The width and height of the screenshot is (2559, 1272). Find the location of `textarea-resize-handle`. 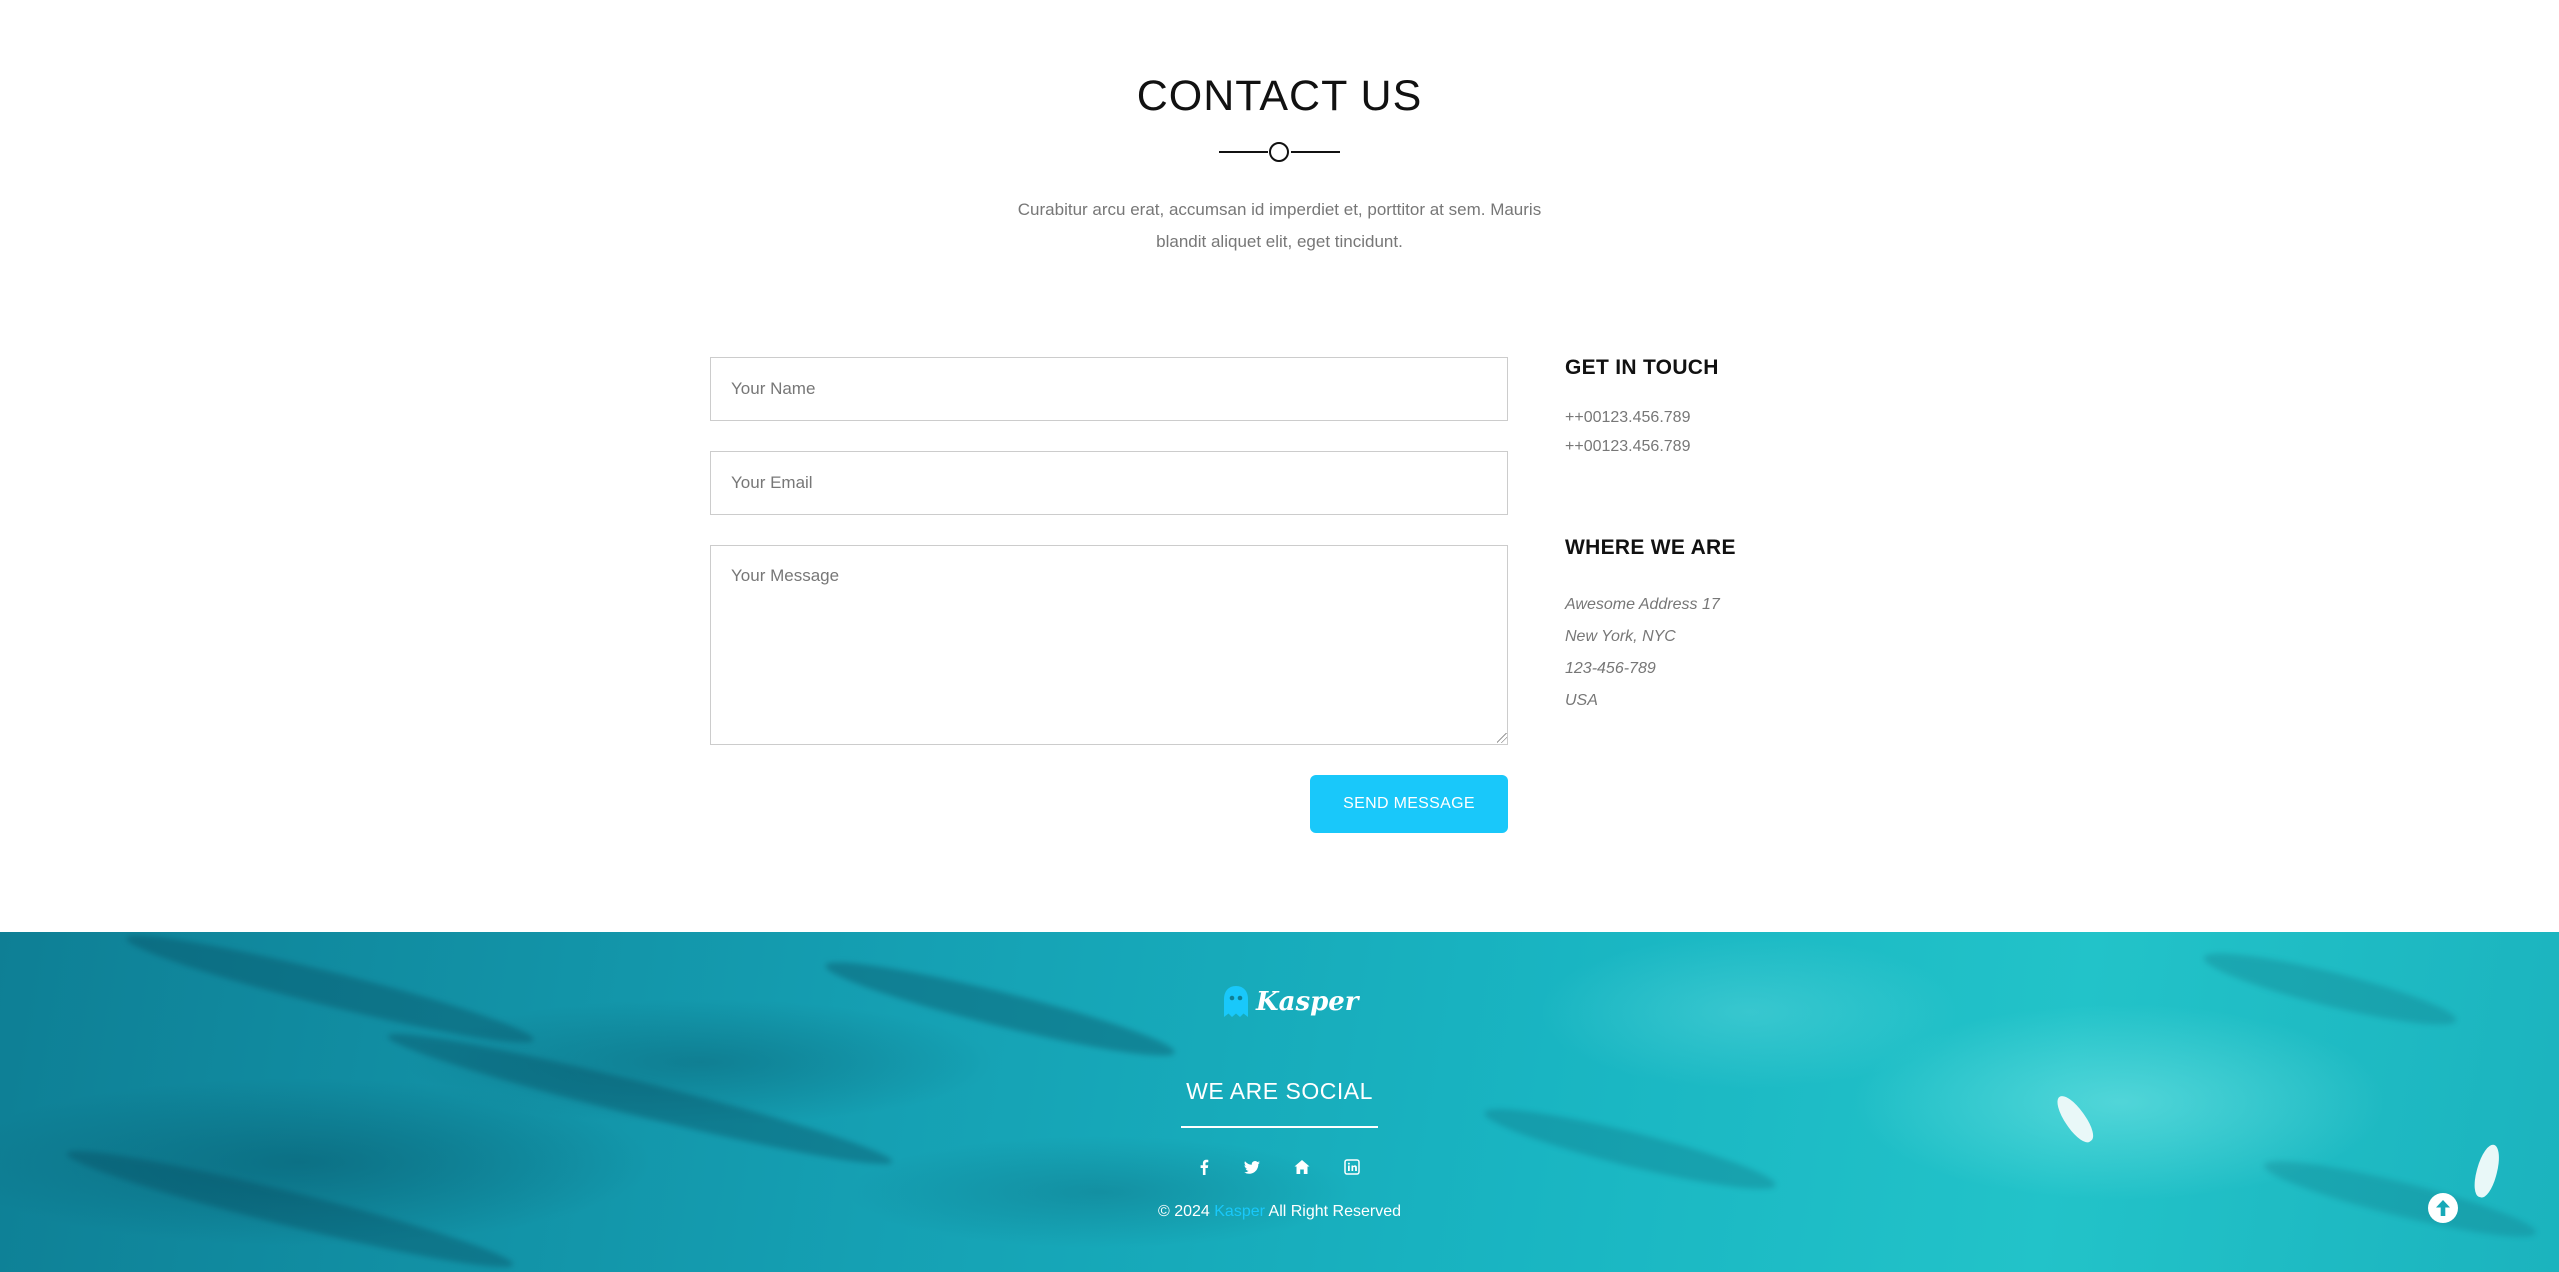

textarea-resize-handle is located at coordinates (1502, 738).